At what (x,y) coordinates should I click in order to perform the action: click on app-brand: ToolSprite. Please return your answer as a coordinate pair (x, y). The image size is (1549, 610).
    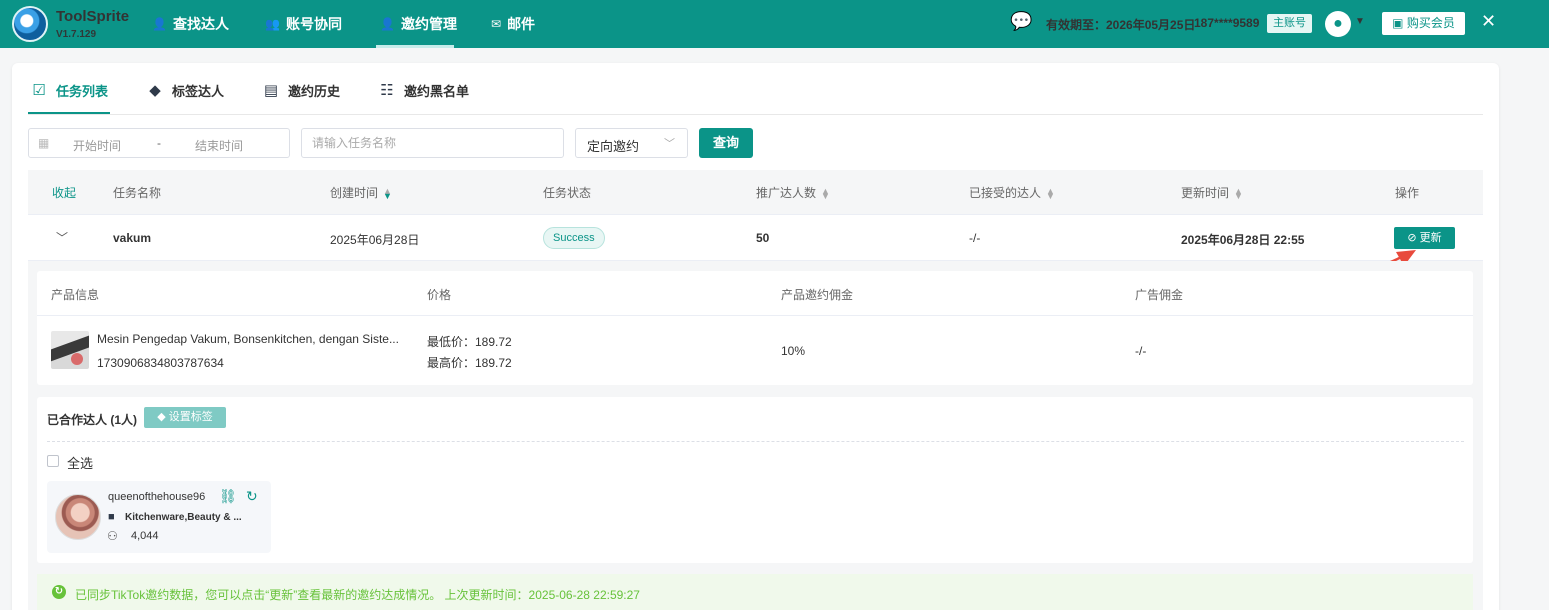
    Looking at the image, I should click on (93, 16).